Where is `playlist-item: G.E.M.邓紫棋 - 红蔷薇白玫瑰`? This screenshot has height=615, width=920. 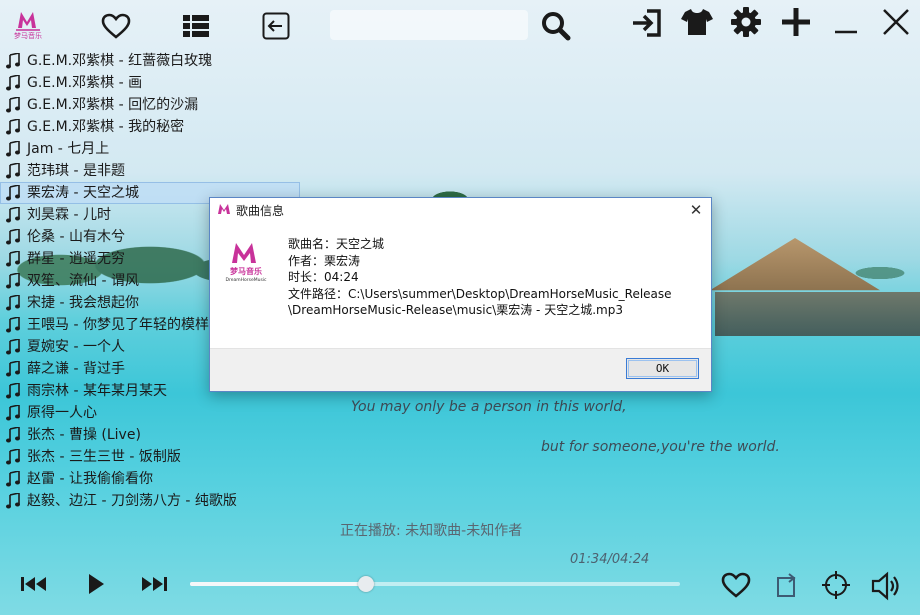 playlist-item: G.E.M.邓紫棋 - 红蔷薇白玫瑰 is located at coordinates (150, 61).